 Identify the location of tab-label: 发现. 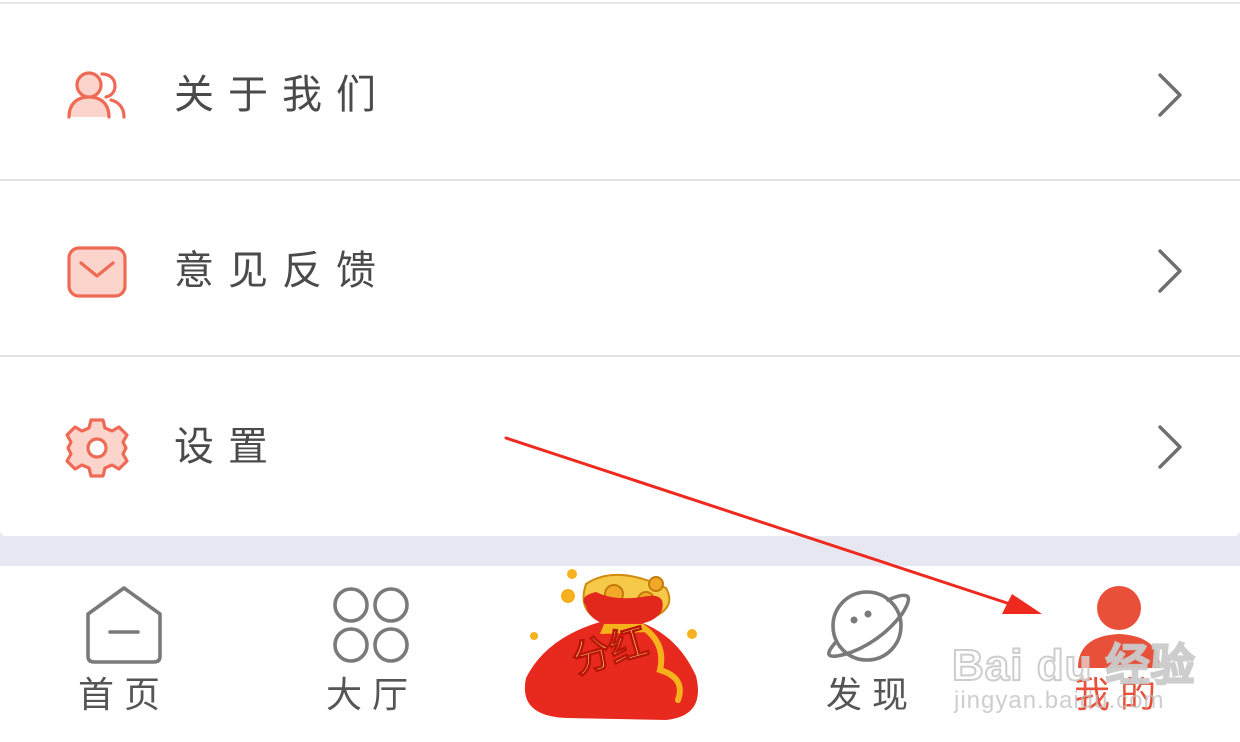
(871, 695).